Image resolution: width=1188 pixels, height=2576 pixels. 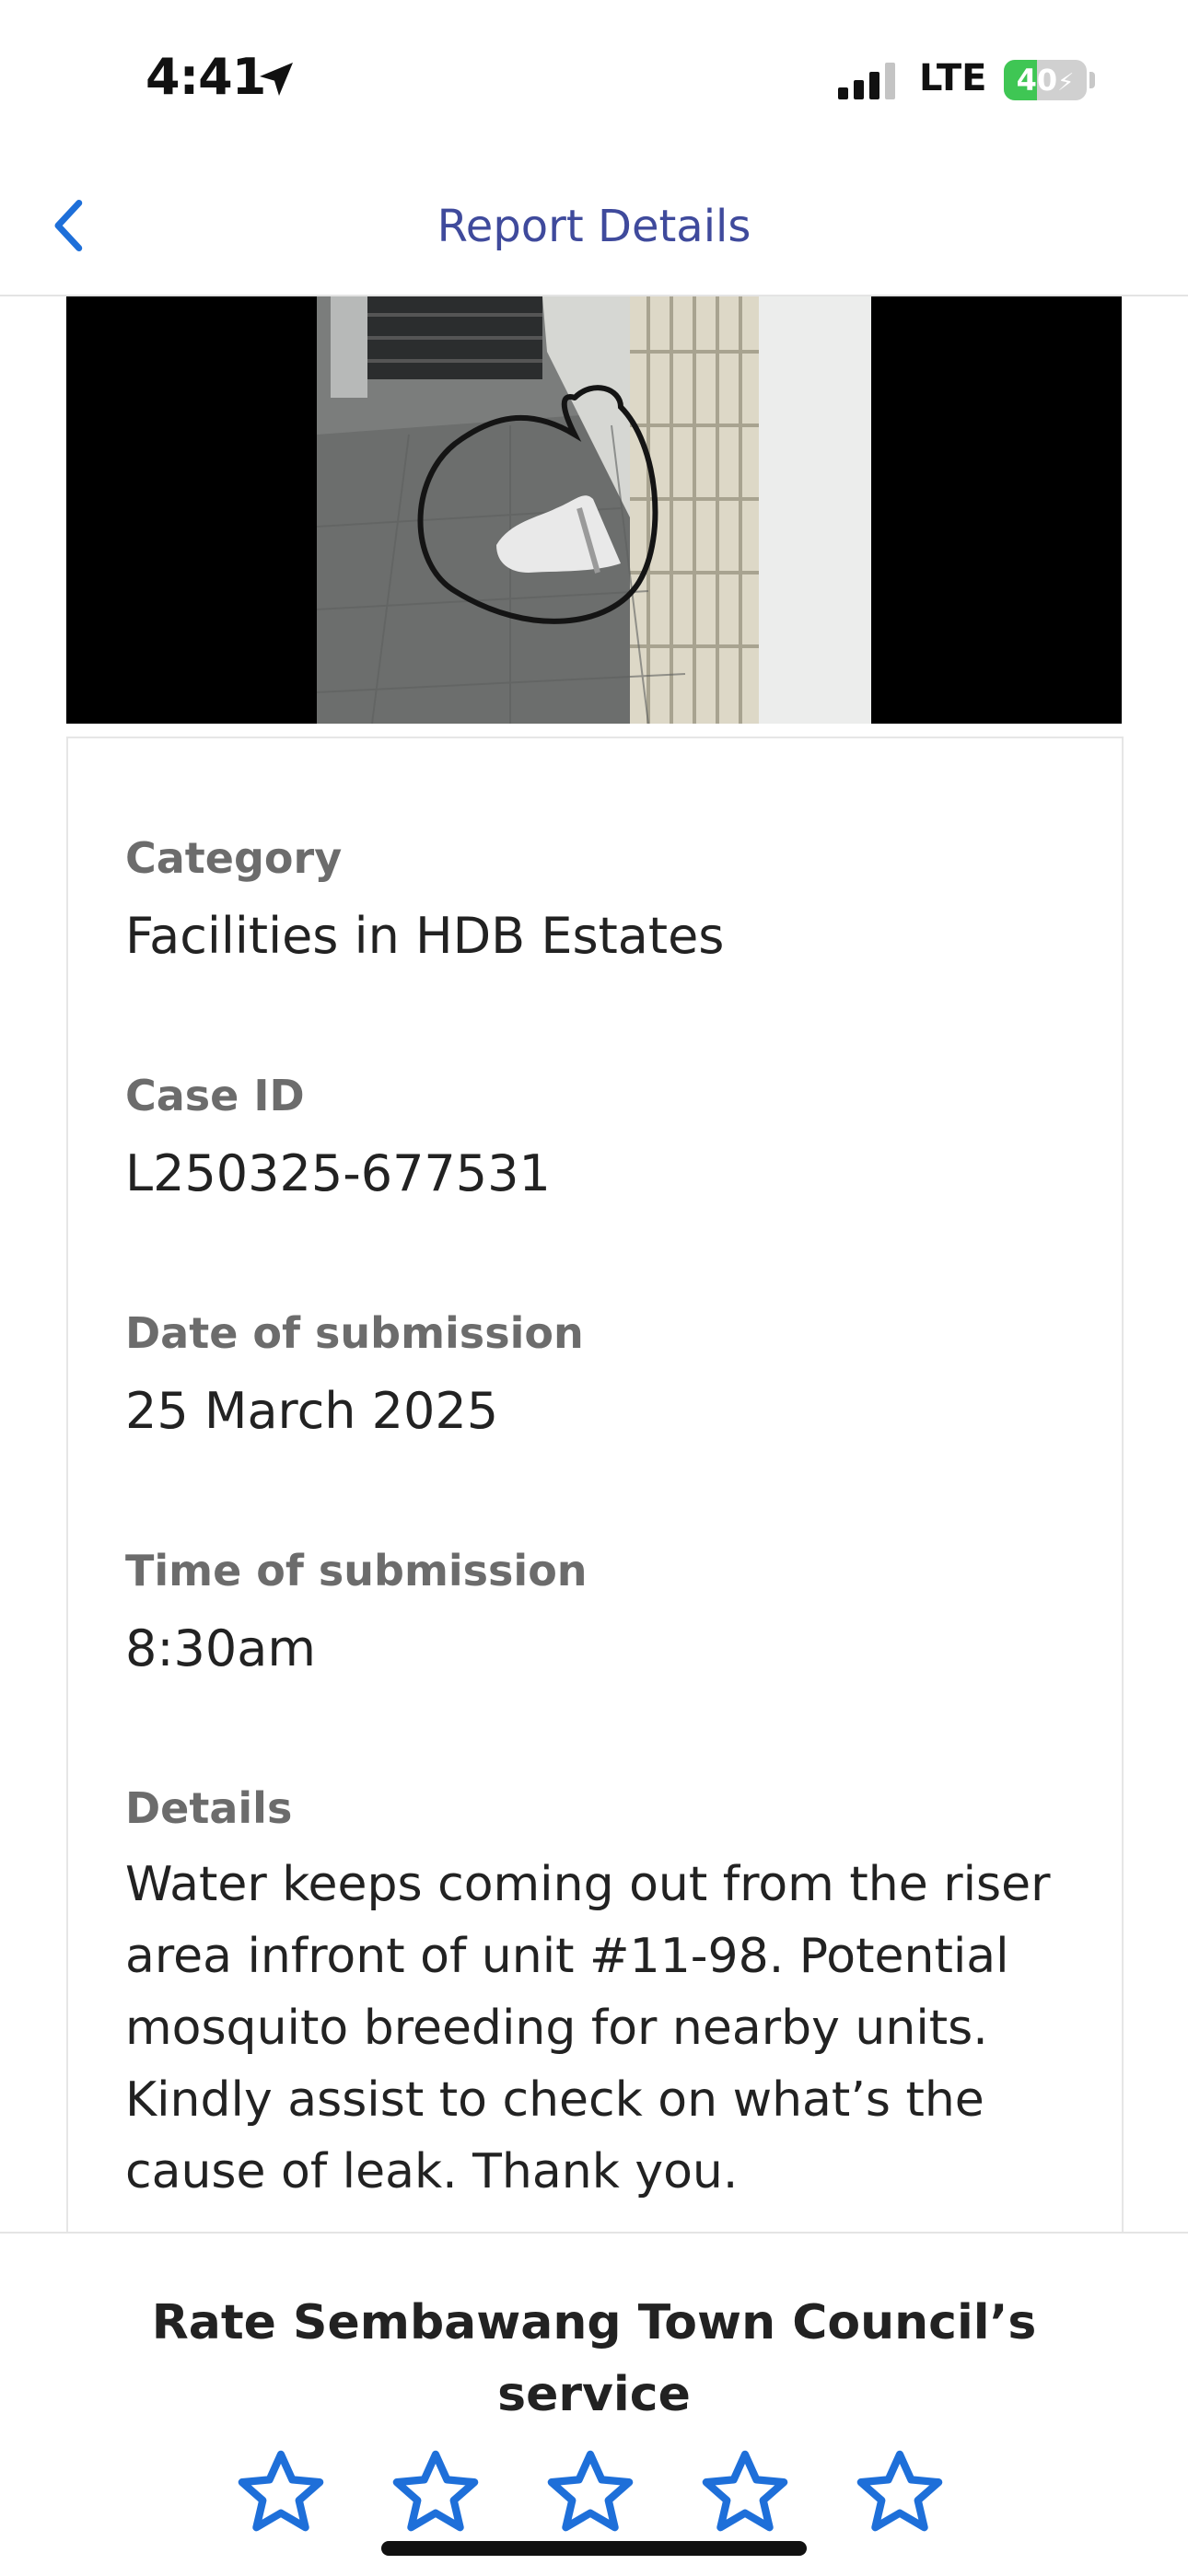 I want to click on case-id-label: Case ID, so click(x=215, y=1095).